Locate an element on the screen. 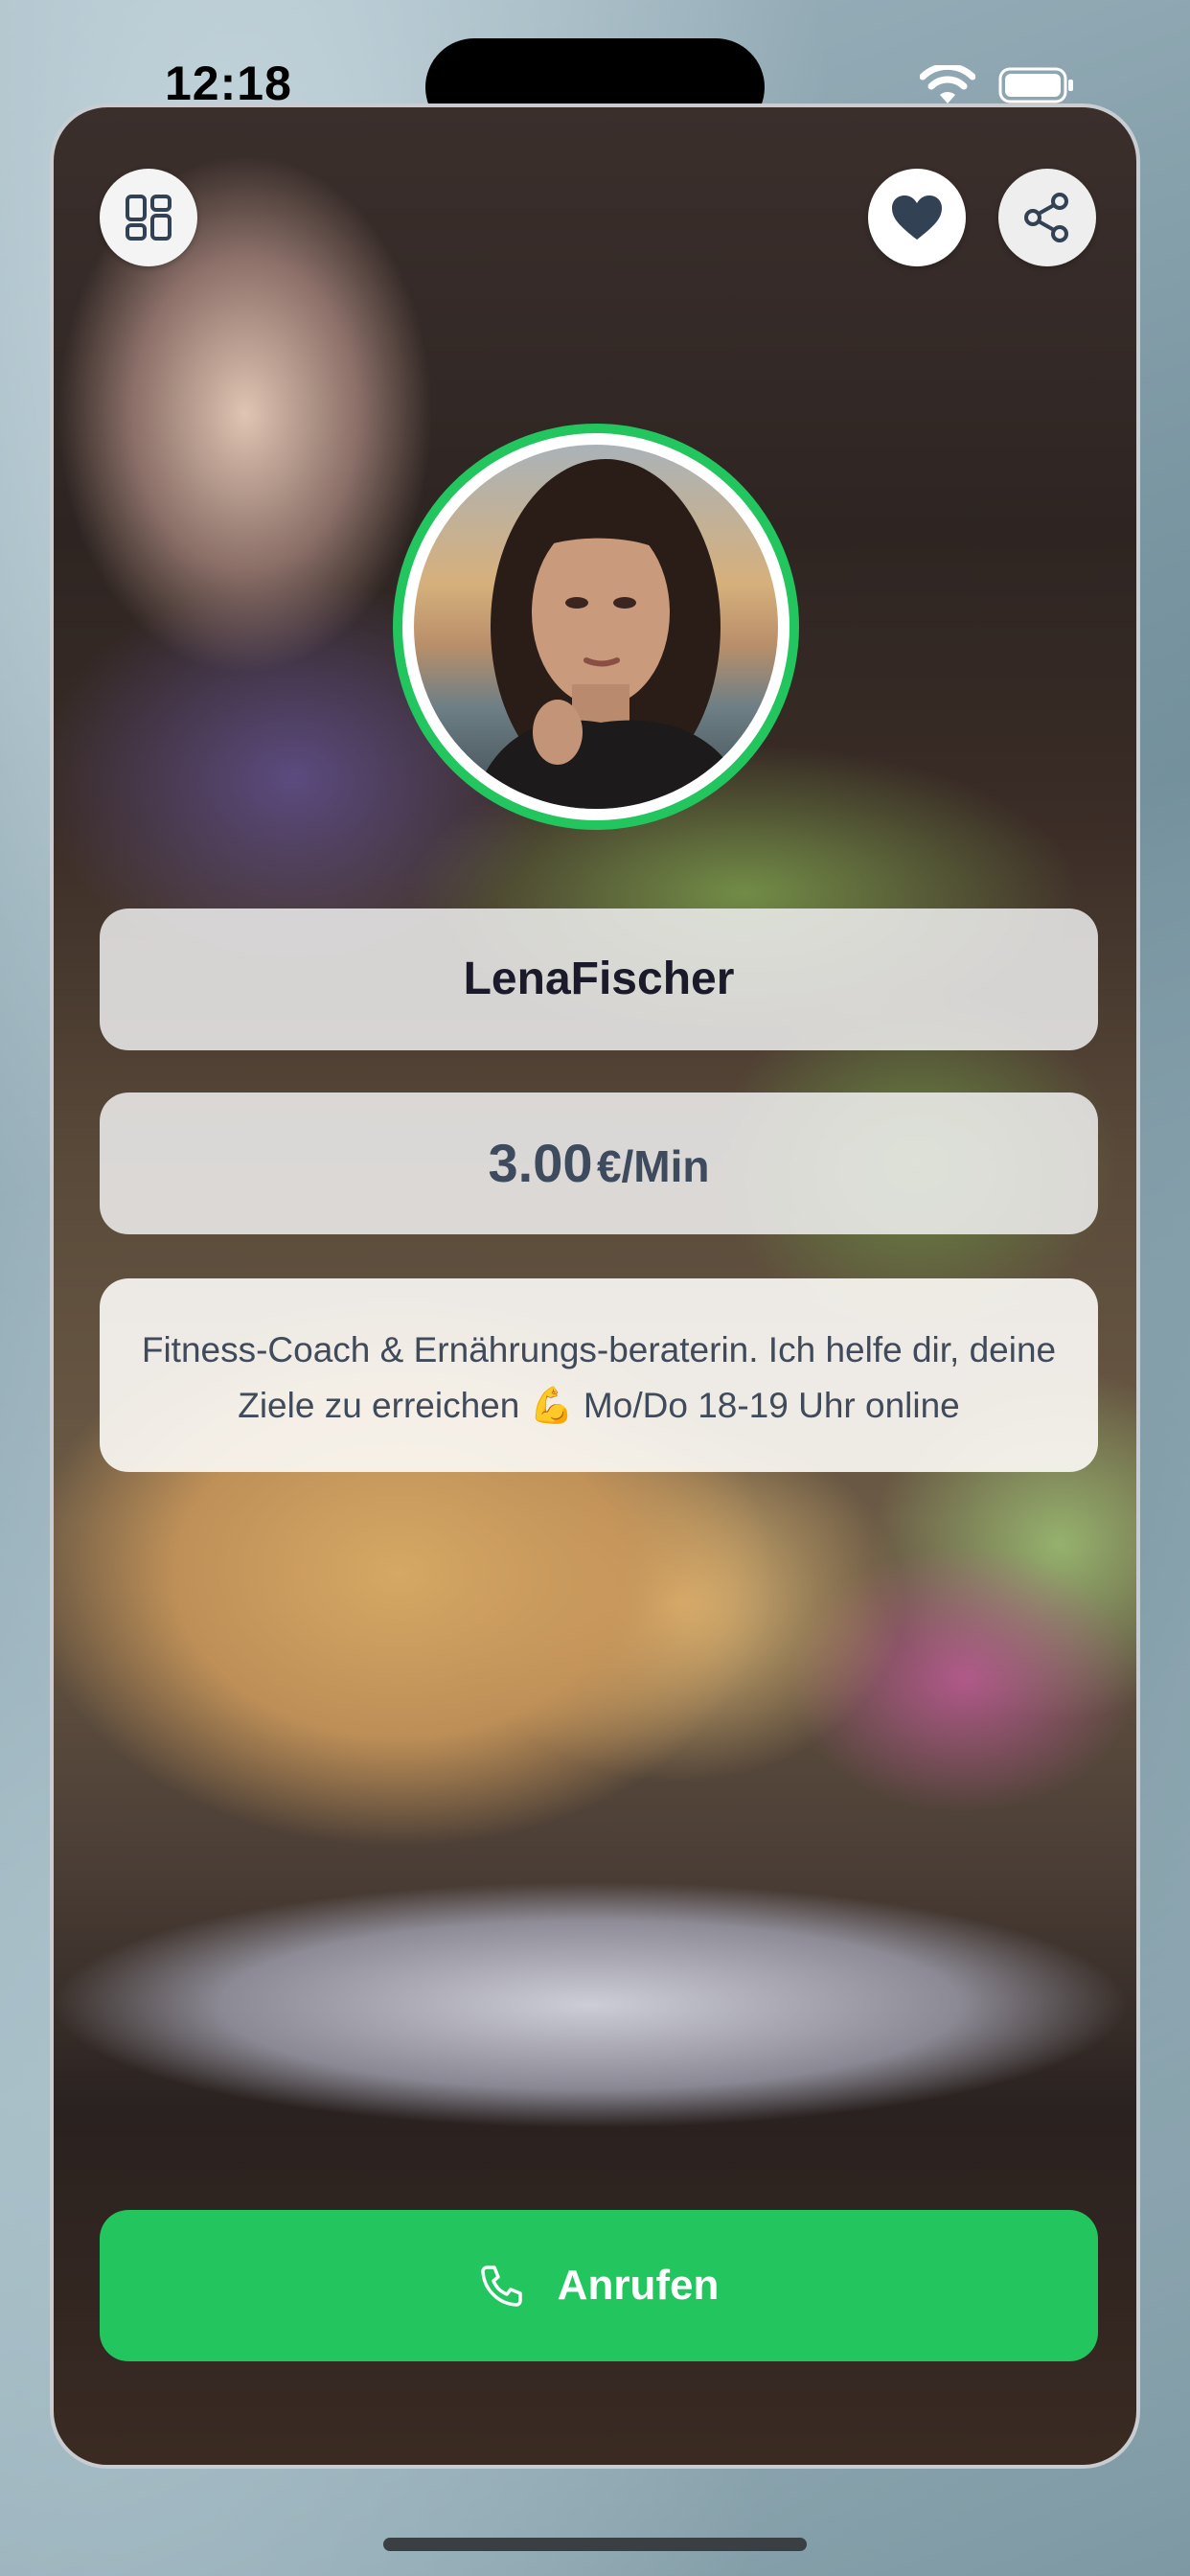  menu-button is located at coordinates (148, 217).